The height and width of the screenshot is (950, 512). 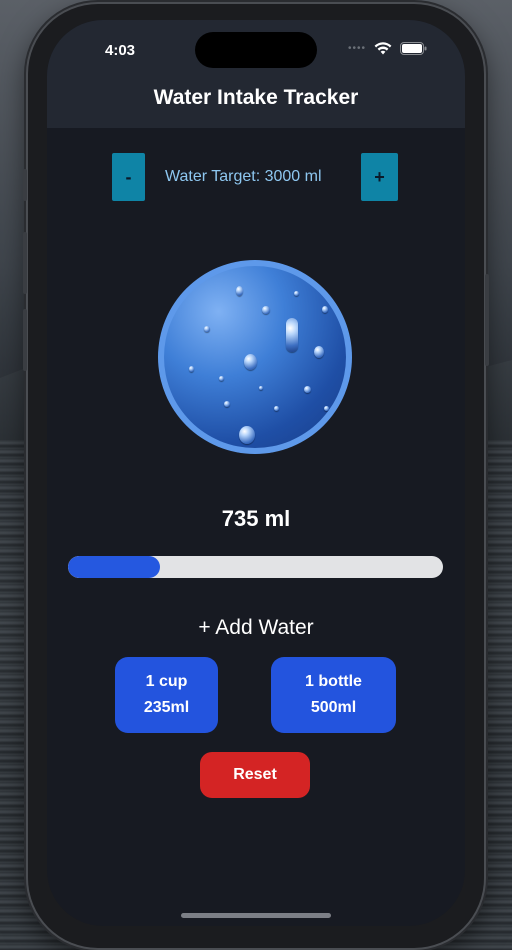 I want to click on dynamic-island, so click(x=256, y=50).